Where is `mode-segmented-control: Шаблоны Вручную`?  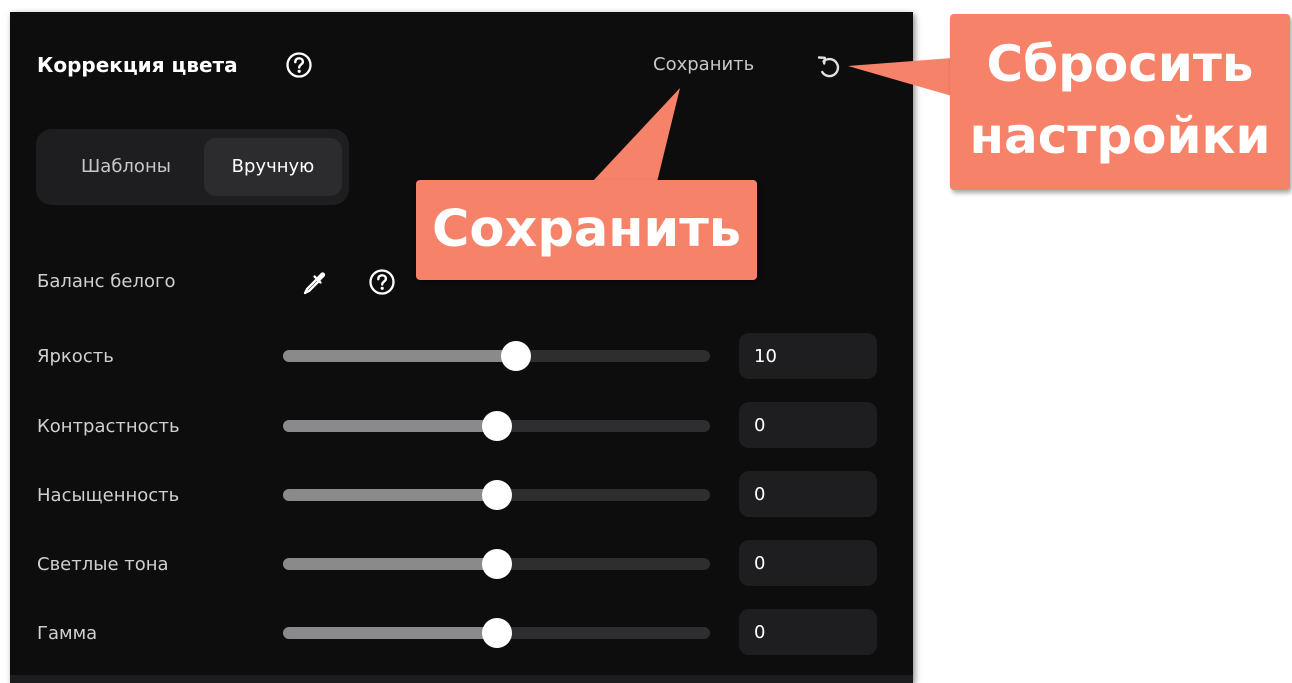
mode-segmented-control: Шаблоны Вручную is located at coordinates (192, 167).